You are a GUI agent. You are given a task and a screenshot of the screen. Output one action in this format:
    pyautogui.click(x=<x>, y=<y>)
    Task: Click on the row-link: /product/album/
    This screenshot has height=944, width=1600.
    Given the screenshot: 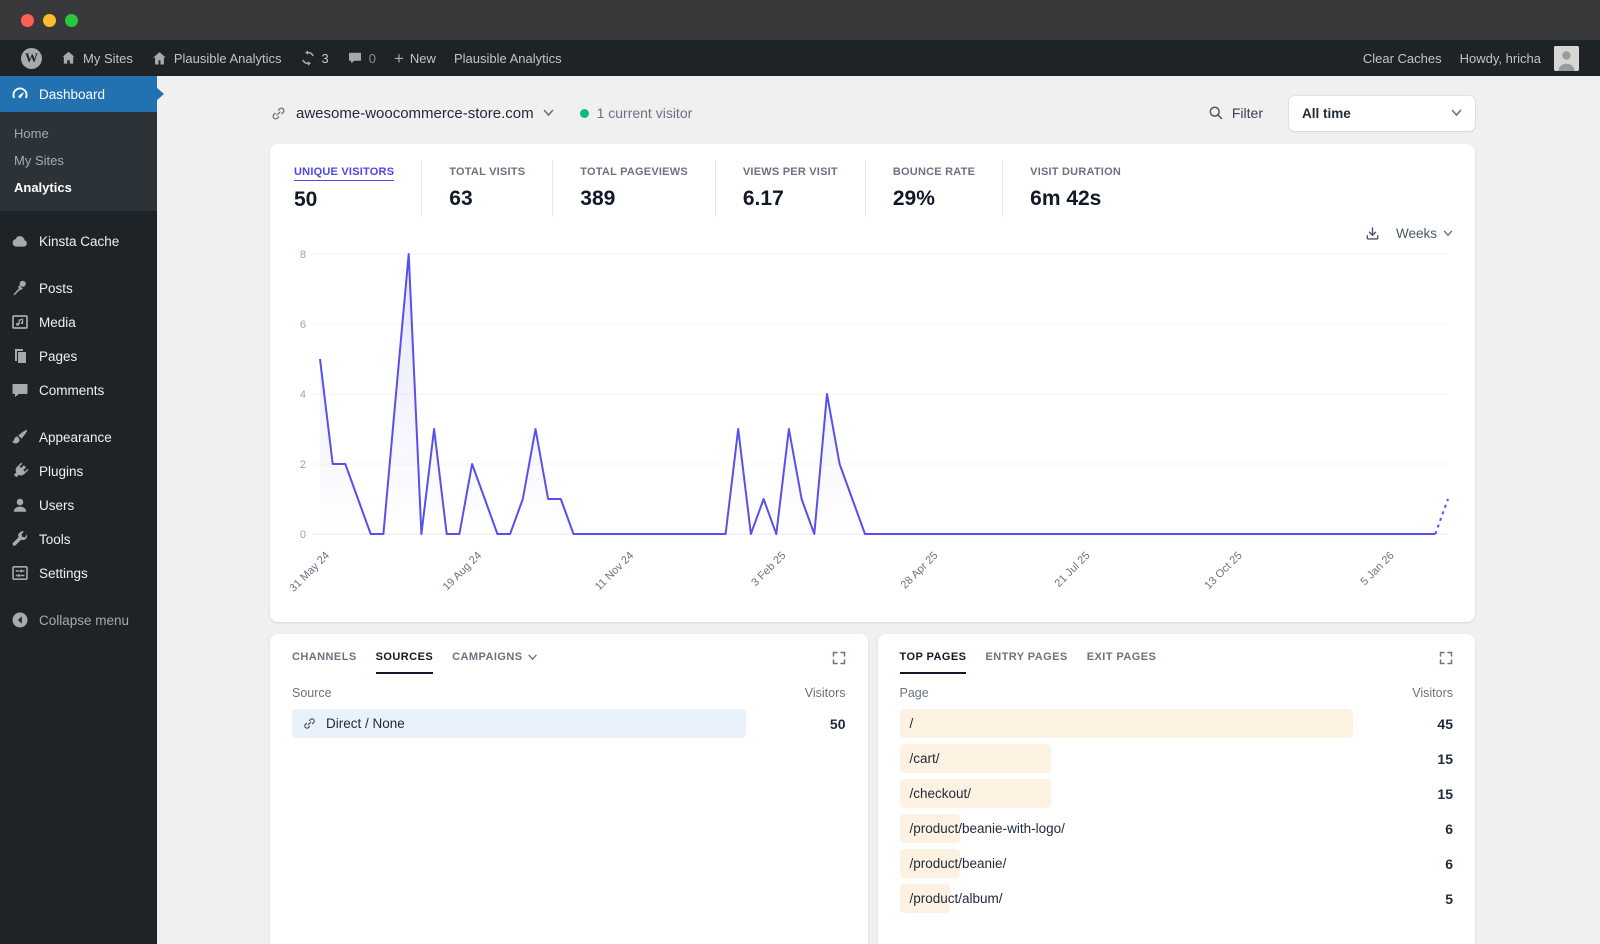 What is the action you would take?
    pyautogui.click(x=1127, y=898)
    